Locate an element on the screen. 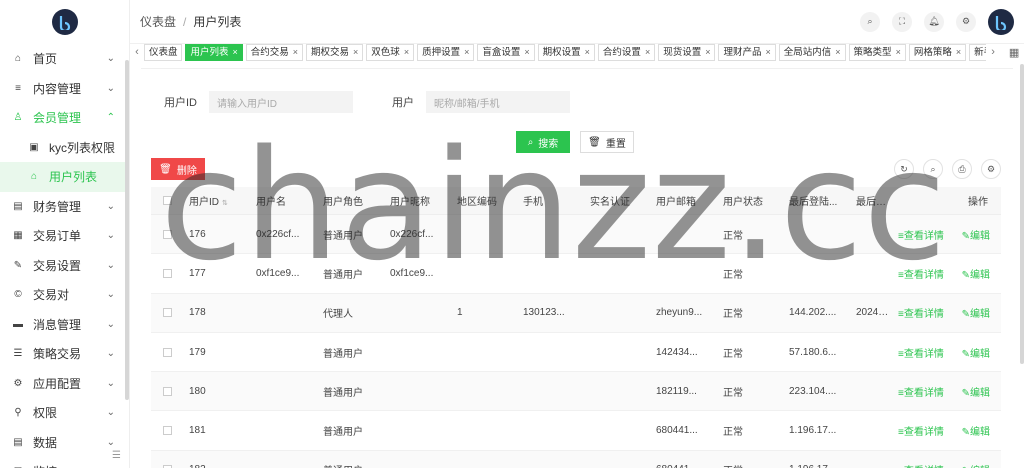 The height and width of the screenshot is (468, 1024). sidebar-item-14: ⎚监控⌄ is located at coordinates (64, 462).